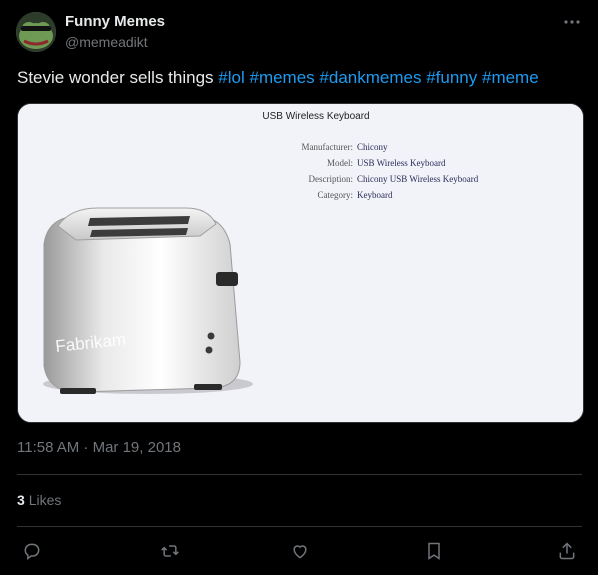 The height and width of the screenshot is (575, 598). I want to click on action-bar, so click(299, 551).